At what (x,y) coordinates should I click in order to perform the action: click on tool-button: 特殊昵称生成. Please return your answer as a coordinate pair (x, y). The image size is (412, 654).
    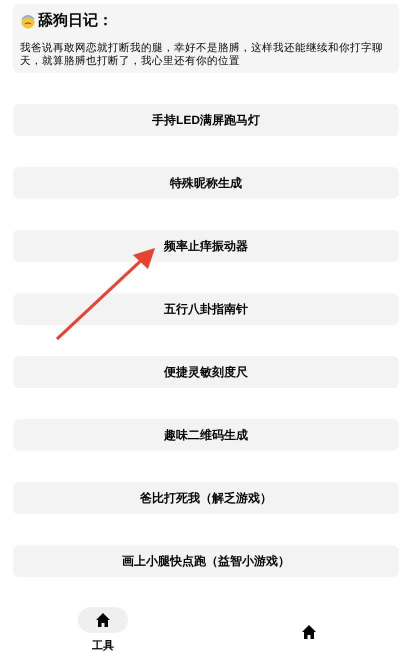
    Looking at the image, I should click on (206, 183).